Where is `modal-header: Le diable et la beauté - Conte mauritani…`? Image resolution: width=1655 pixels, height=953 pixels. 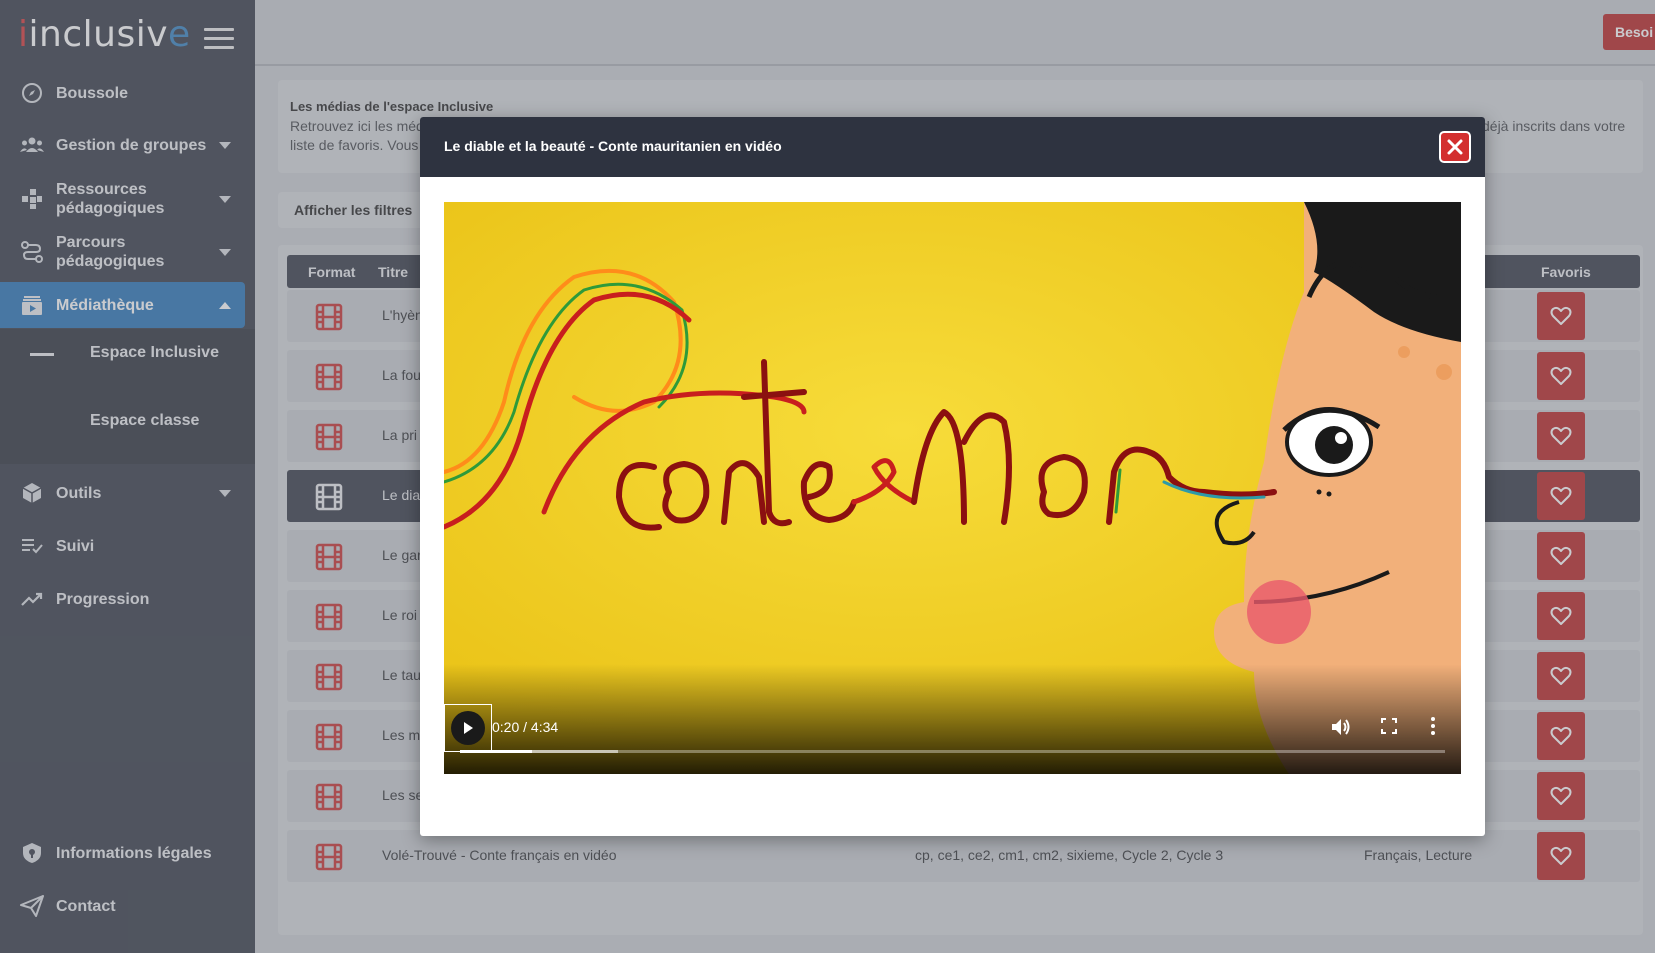 modal-header: Le diable et la beauté - Conte mauritani… is located at coordinates (952, 147).